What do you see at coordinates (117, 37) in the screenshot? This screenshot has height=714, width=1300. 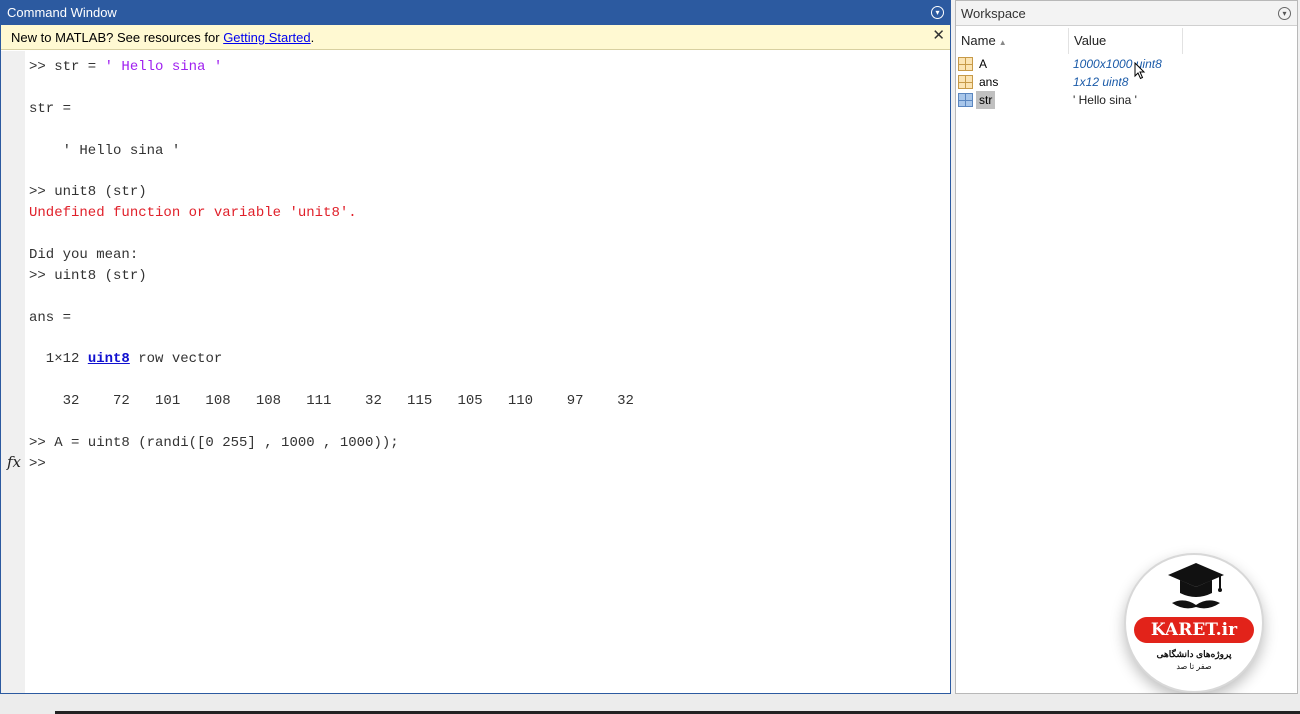 I see `banner-text: New to MATLAB? See resources for` at bounding box center [117, 37].